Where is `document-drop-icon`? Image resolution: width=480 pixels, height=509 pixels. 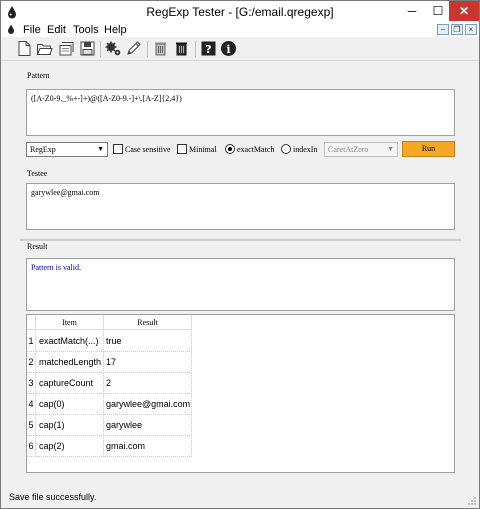
document-drop-icon is located at coordinates (11, 29).